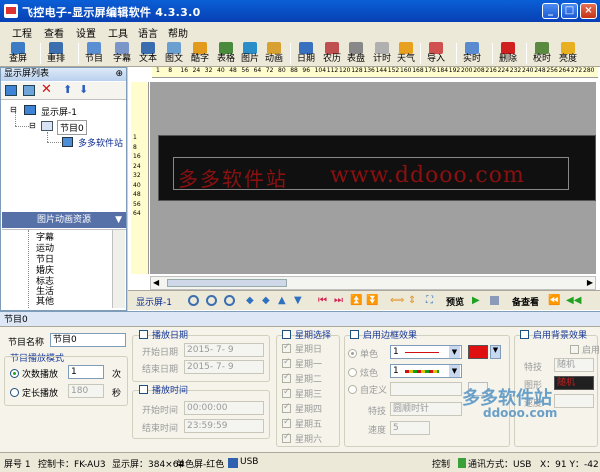 The height and width of the screenshot is (472, 600). What do you see at coordinates (100, 142) in the screenshot?
I see `tree-item: 多多软件站` at bounding box center [100, 142].